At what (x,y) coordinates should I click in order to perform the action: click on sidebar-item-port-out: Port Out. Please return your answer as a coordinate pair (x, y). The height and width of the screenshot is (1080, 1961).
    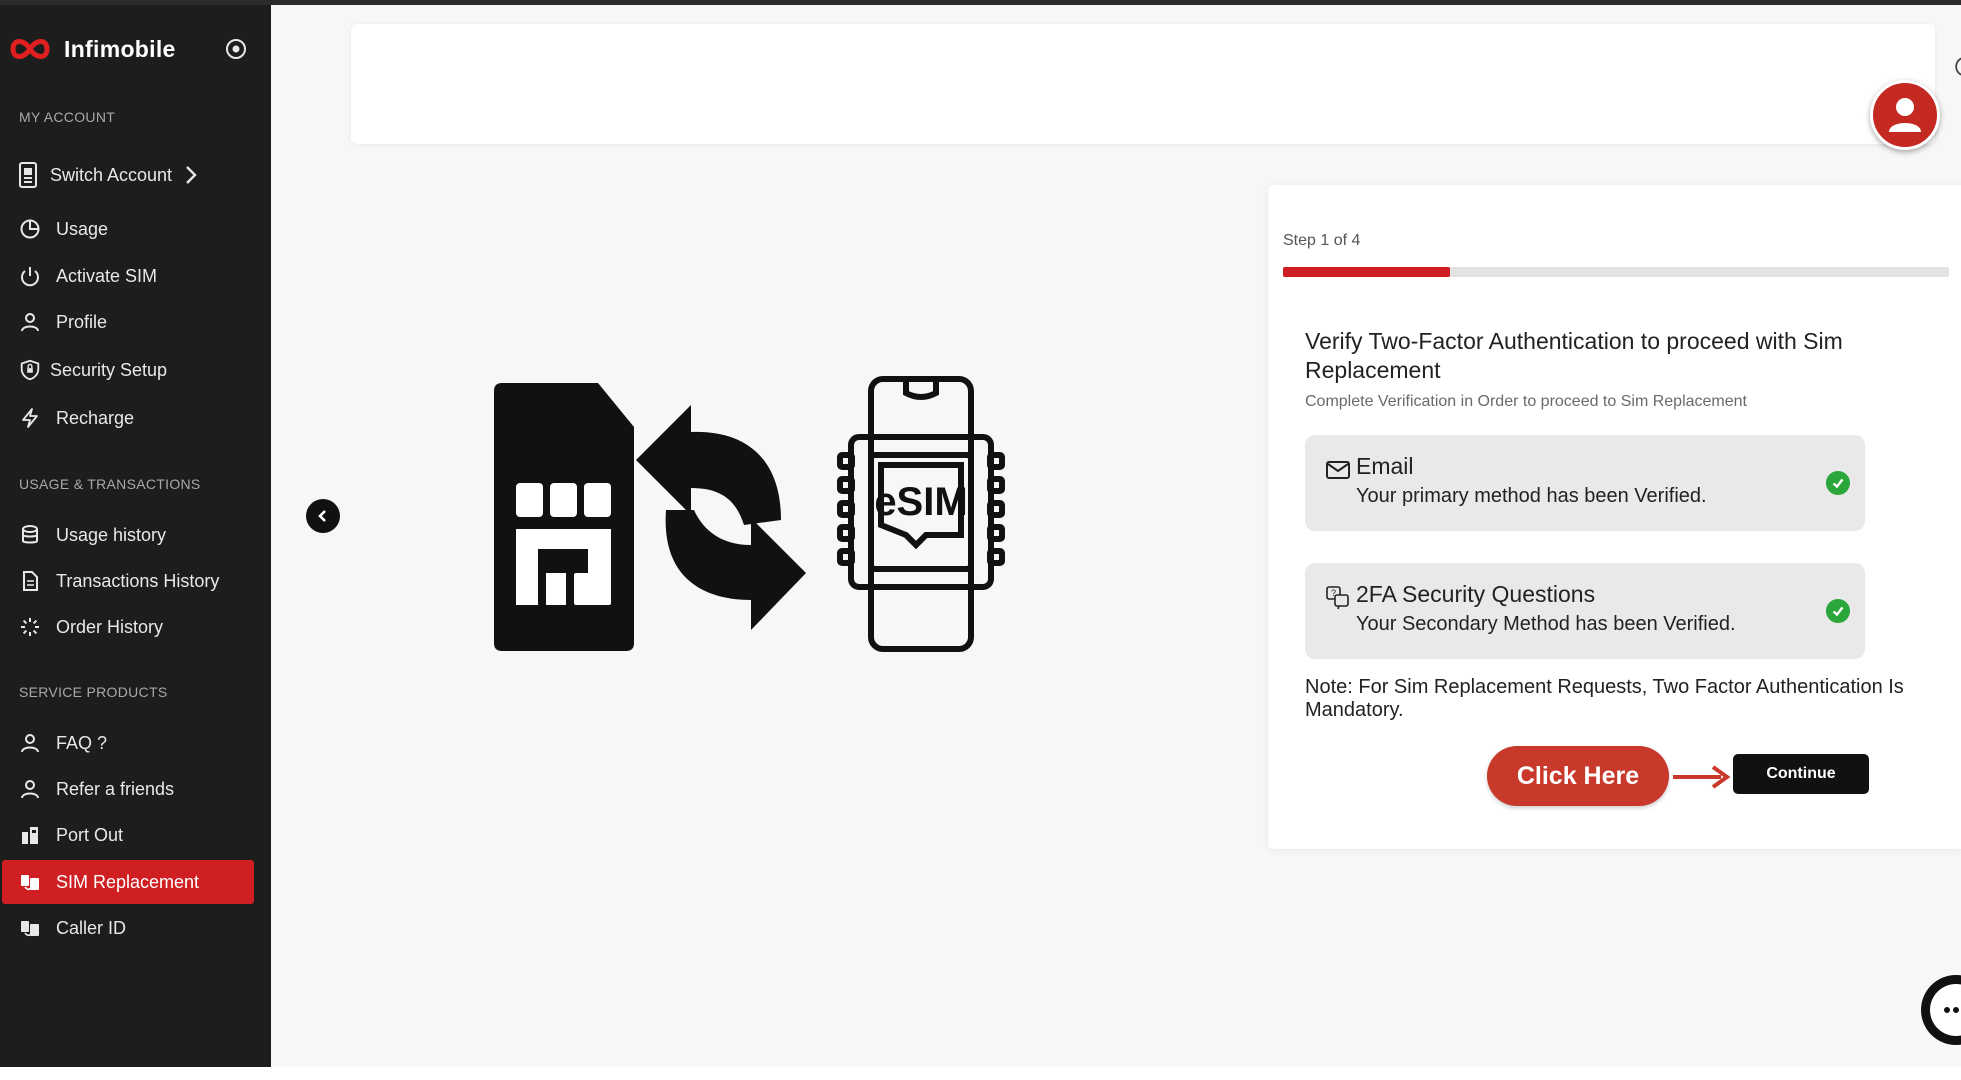
    Looking at the image, I should click on (128, 835).